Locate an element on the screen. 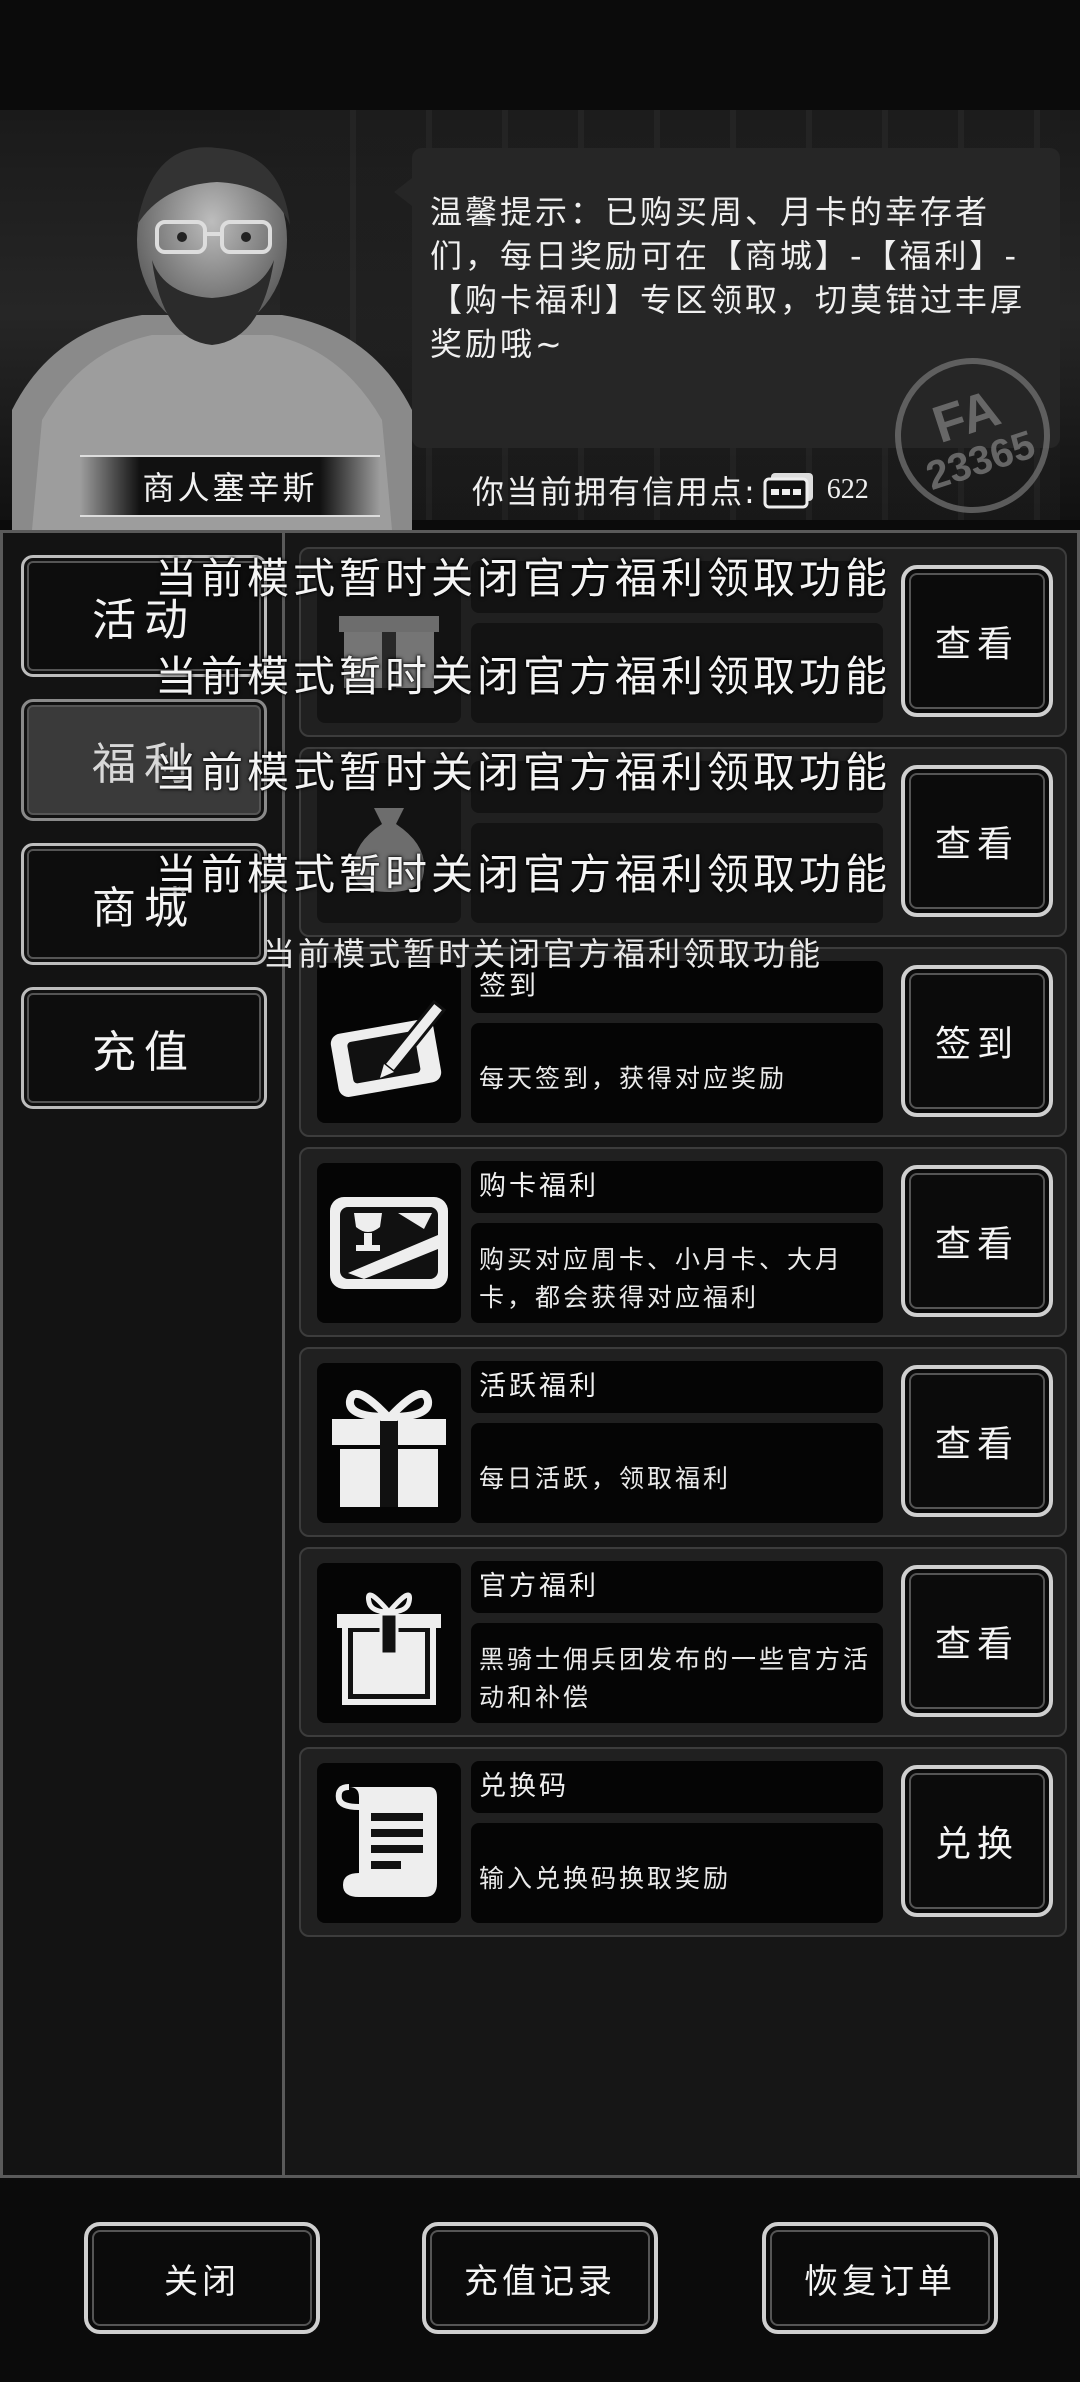 This screenshot has height=2382, width=1080. tablet-pen-icon is located at coordinates (389, 1043).